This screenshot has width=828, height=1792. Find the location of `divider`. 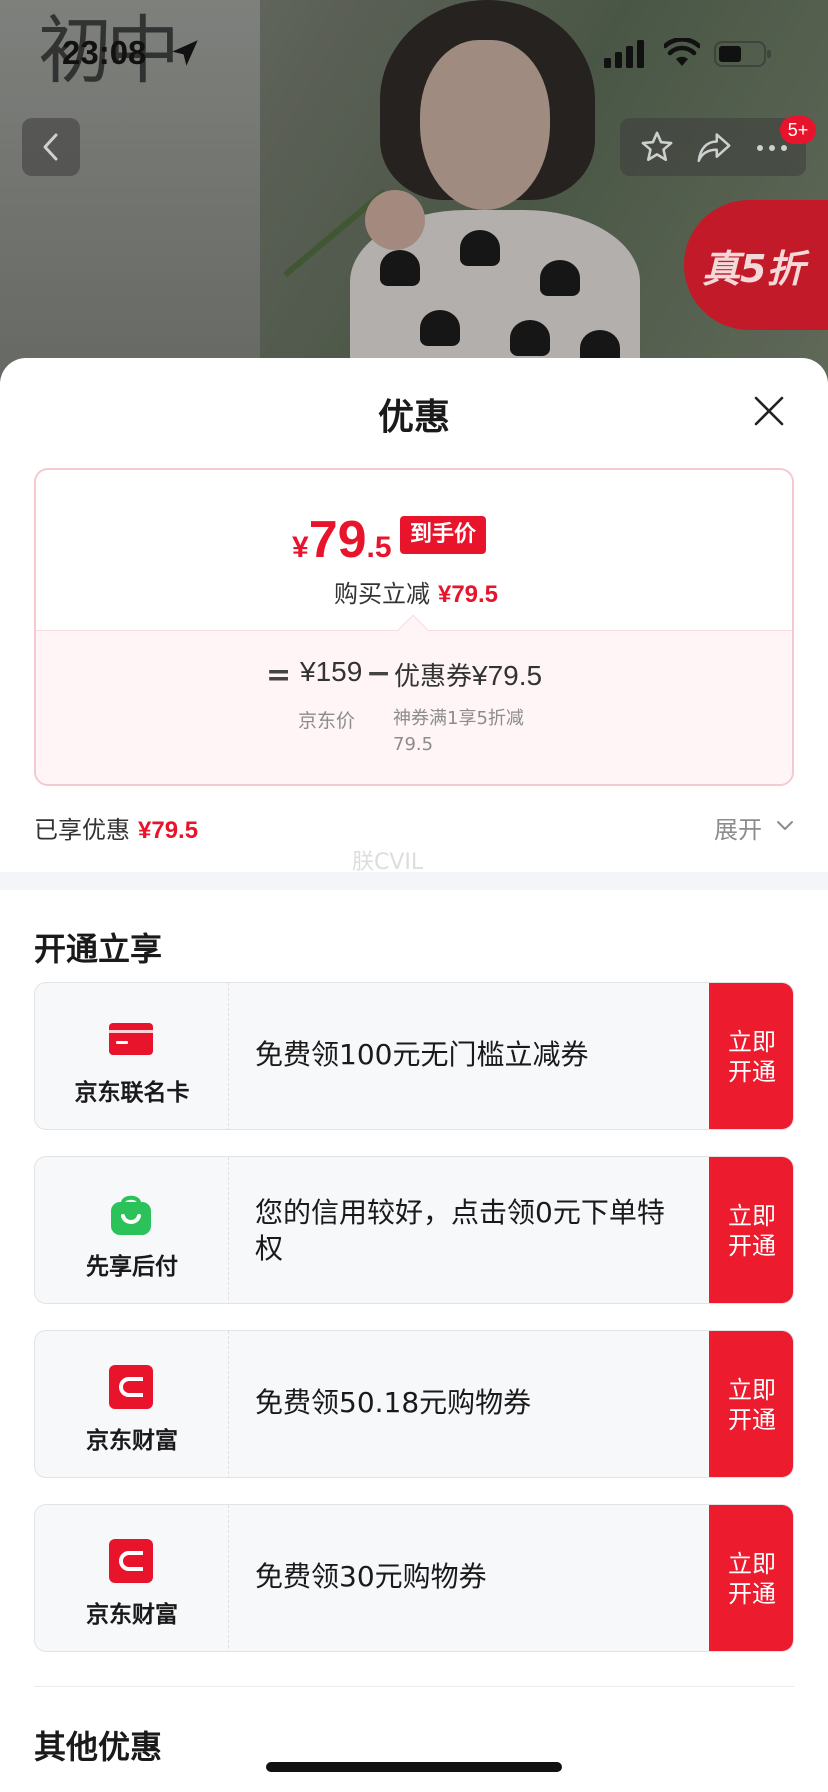

divider is located at coordinates (414, 1686).